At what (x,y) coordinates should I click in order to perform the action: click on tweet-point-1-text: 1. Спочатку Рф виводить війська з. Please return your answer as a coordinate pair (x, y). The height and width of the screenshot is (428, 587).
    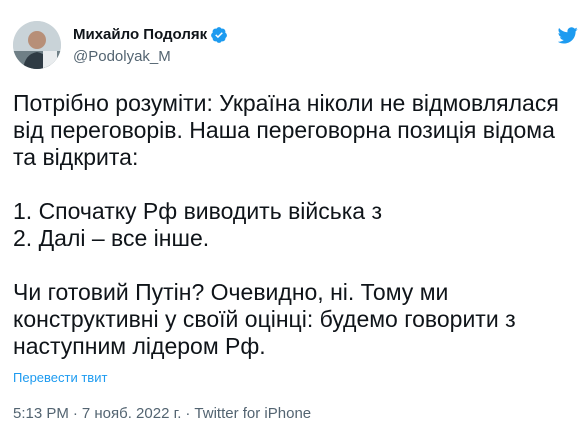
    Looking at the image, I should click on (198, 211).